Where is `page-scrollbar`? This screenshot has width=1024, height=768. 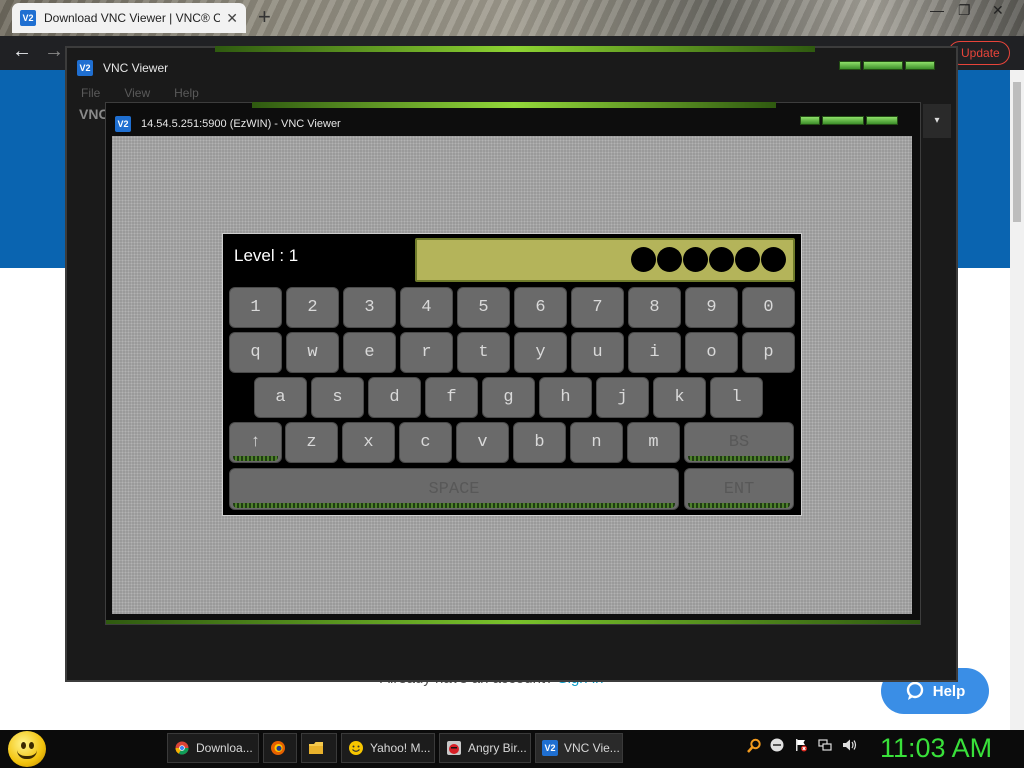 page-scrollbar is located at coordinates (1017, 400).